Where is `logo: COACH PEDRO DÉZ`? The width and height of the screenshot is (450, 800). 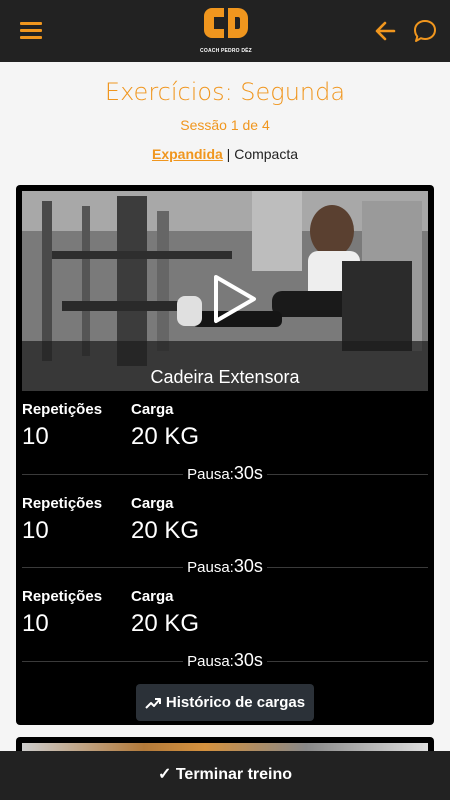 logo: COACH PEDRO DÉZ is located at coordinates (226, 32).